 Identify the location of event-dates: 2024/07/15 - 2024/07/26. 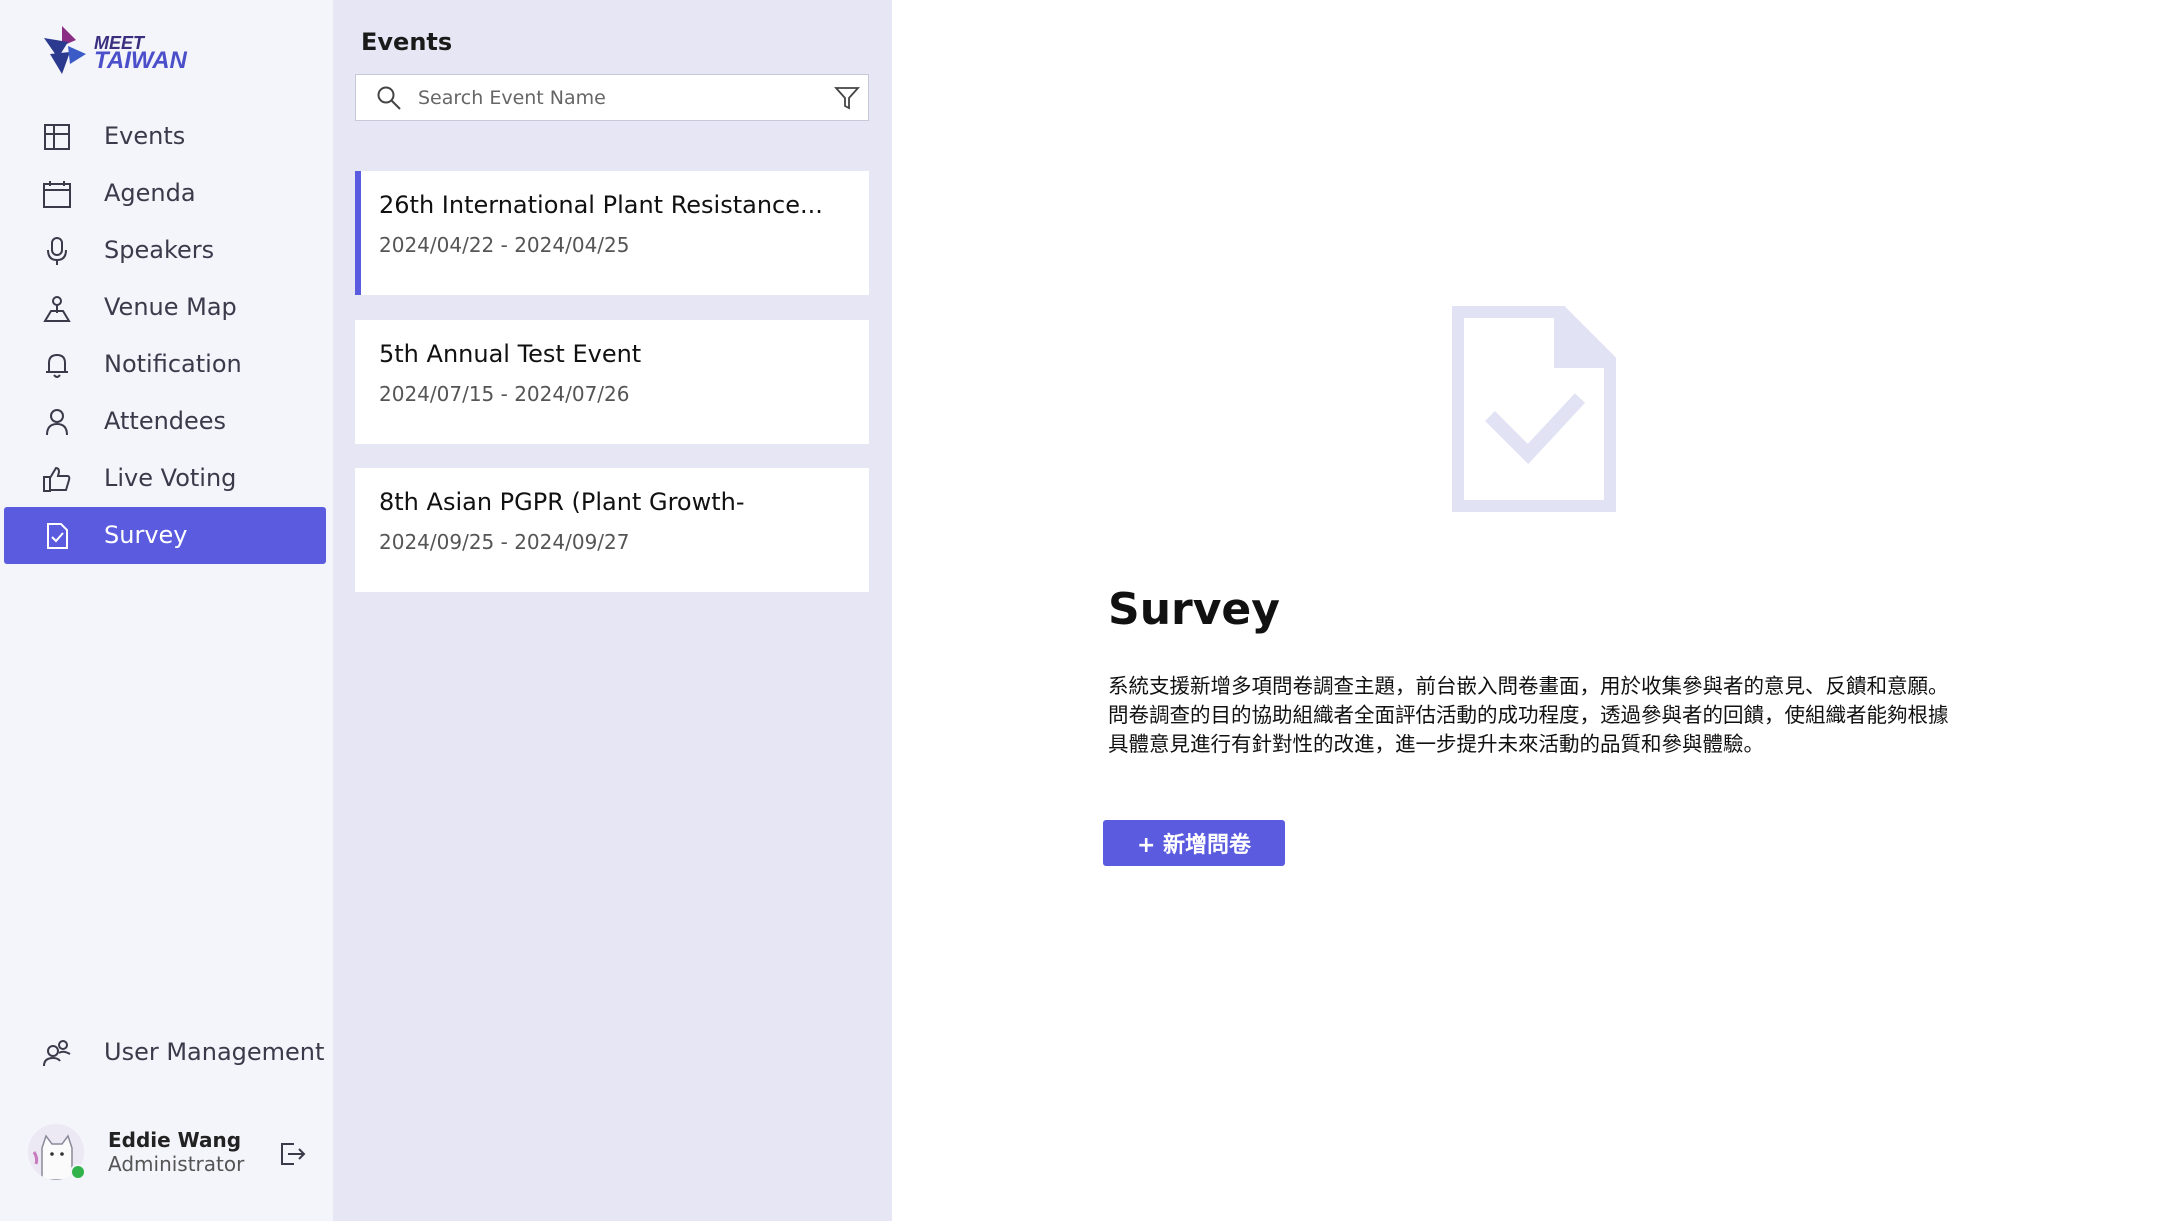
(504, 394).